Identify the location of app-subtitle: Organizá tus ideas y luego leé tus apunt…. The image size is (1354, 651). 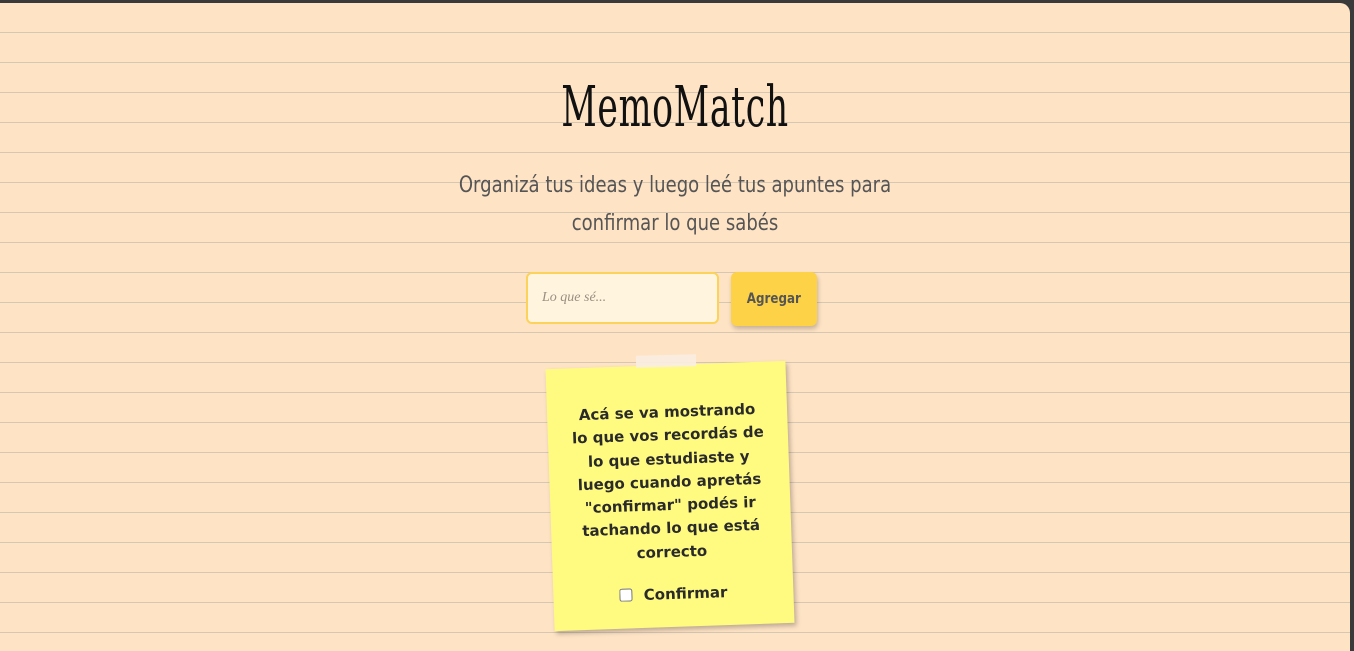
(675, 204).